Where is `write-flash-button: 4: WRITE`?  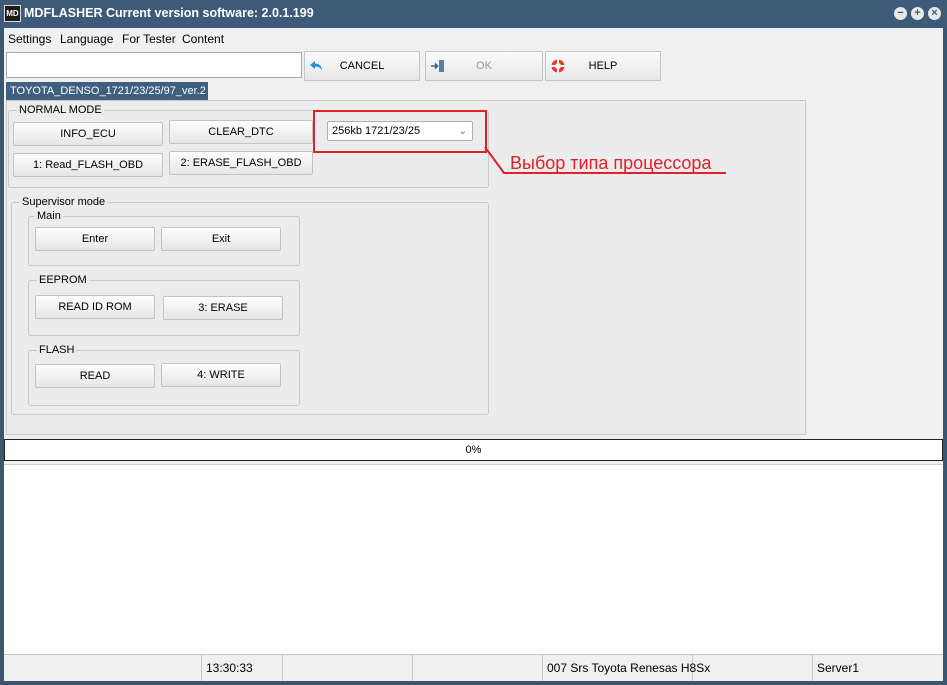 write-flash-button: 4: WRITE is located at coordinates (221, 375).